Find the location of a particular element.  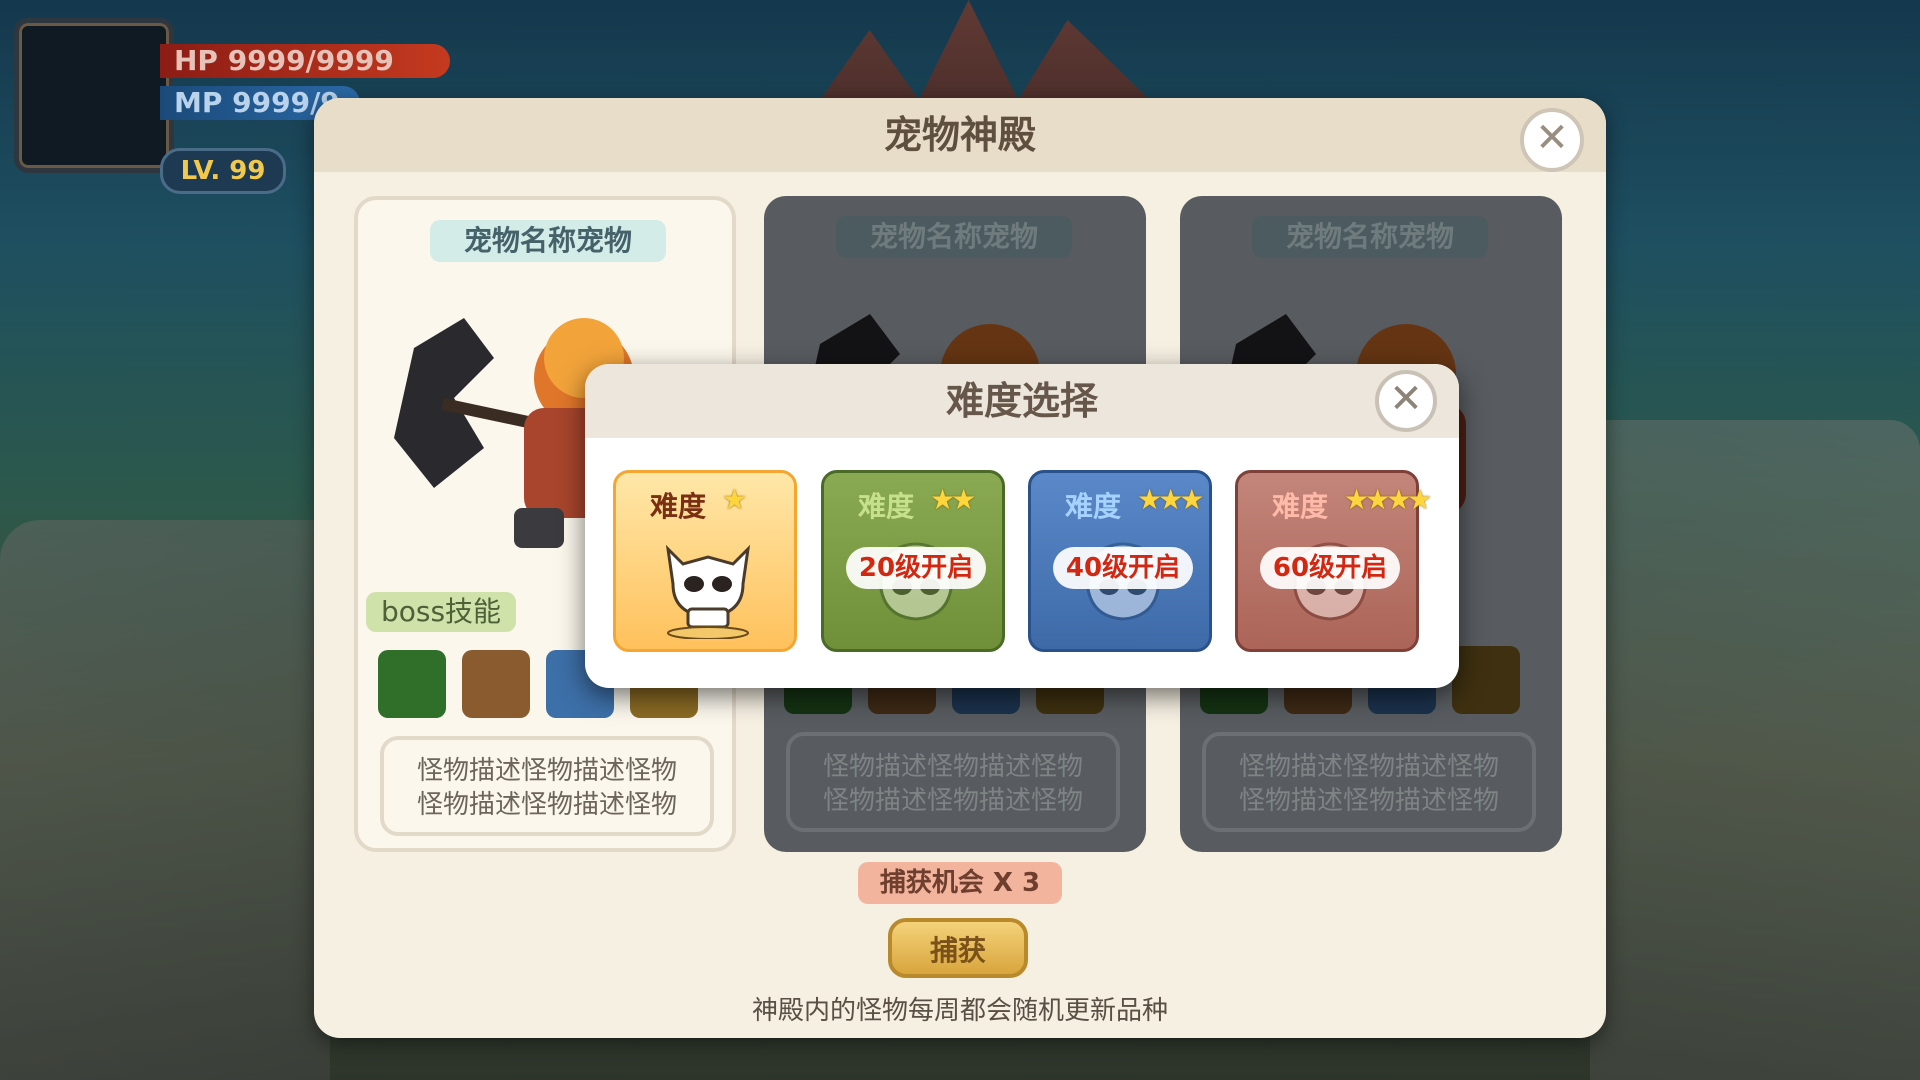

temple-note: 神殿内的怪物每周都会随机更新品种 is located at coordinates (959, 1011).